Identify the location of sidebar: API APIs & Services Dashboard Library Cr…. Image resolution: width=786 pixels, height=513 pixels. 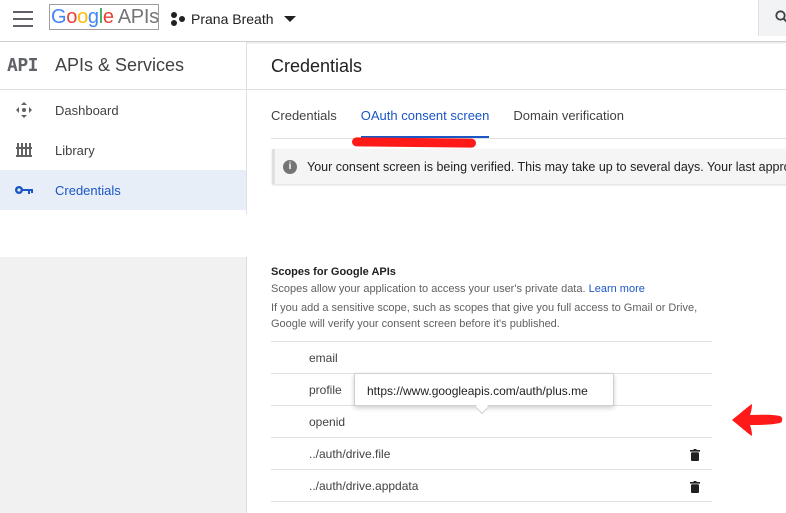
(123, 128).